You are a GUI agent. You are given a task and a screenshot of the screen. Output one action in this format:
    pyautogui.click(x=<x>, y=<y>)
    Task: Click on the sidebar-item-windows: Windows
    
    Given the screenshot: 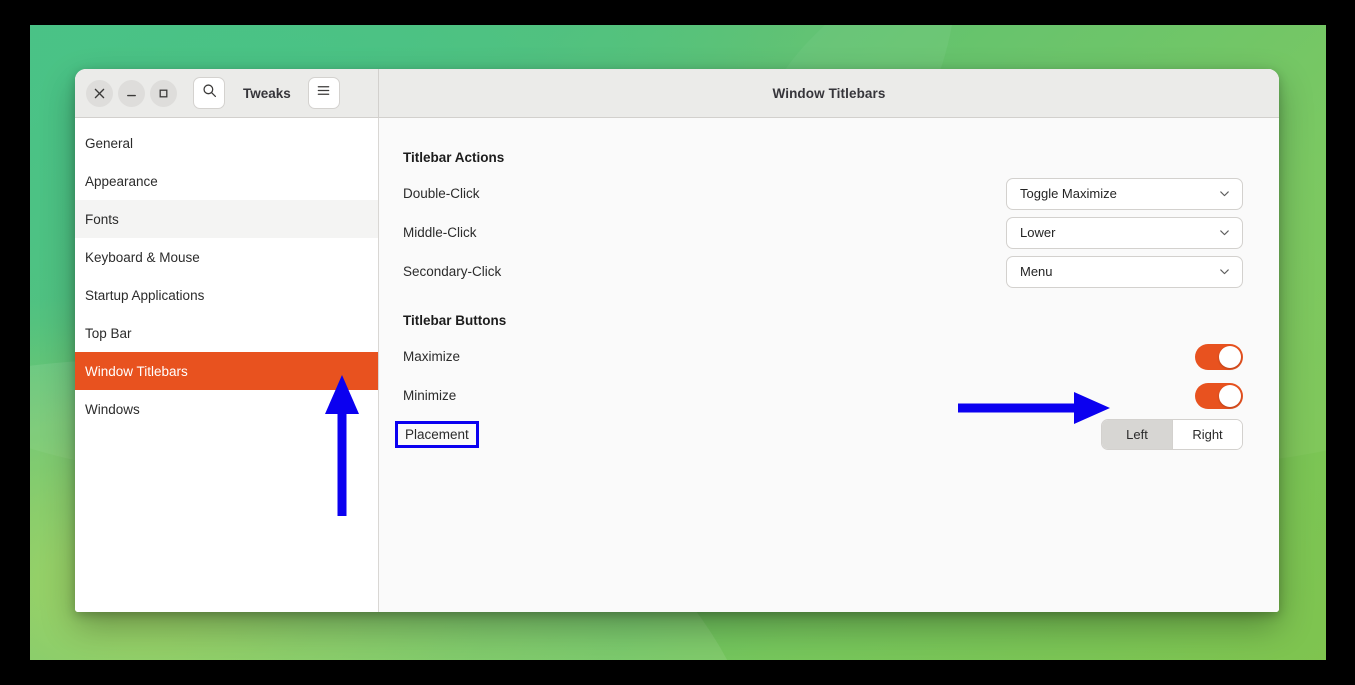 What is the action you would take?
    pyautogui.click(x=226, y=409)
    